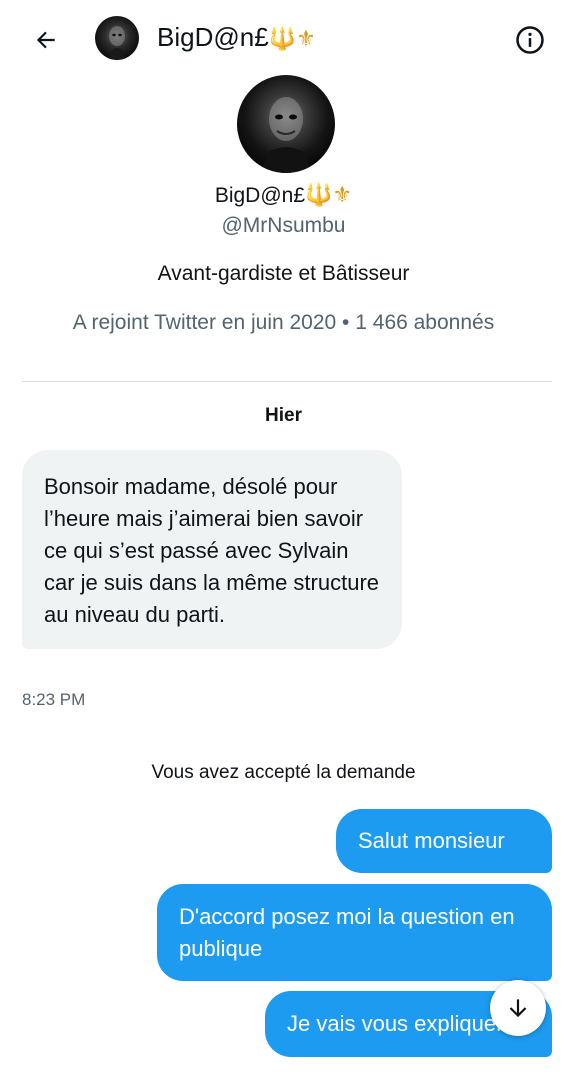 The image size is (567, 1080). I want to click on arrow-down-icon, so click(518, 1008).